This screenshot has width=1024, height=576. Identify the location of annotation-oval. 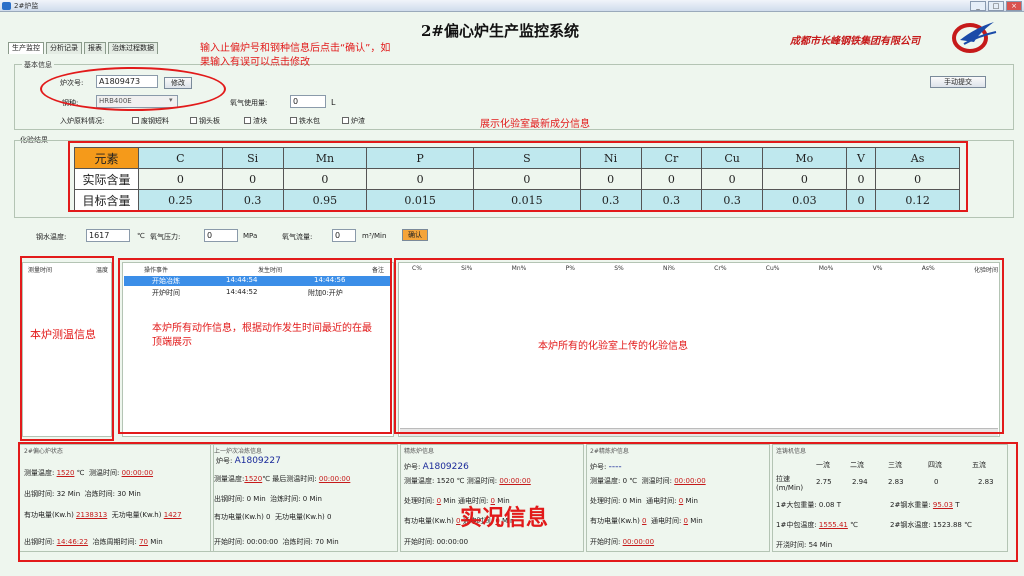
(133, 89).